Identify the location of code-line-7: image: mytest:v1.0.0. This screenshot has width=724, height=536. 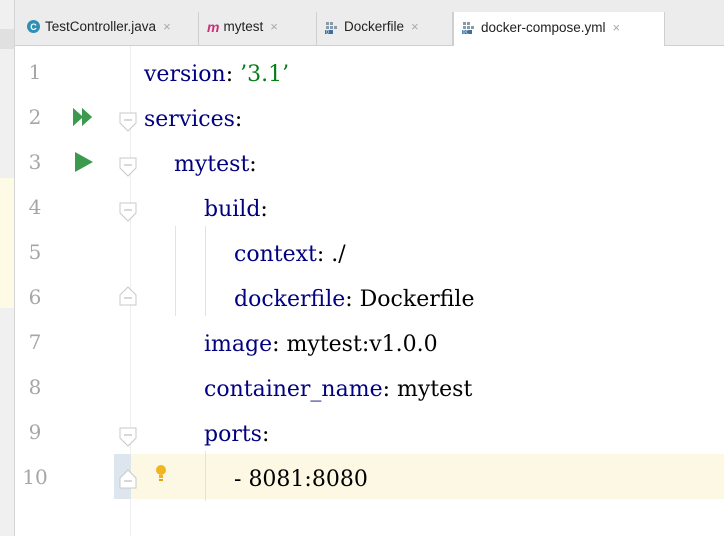
(321, 344).